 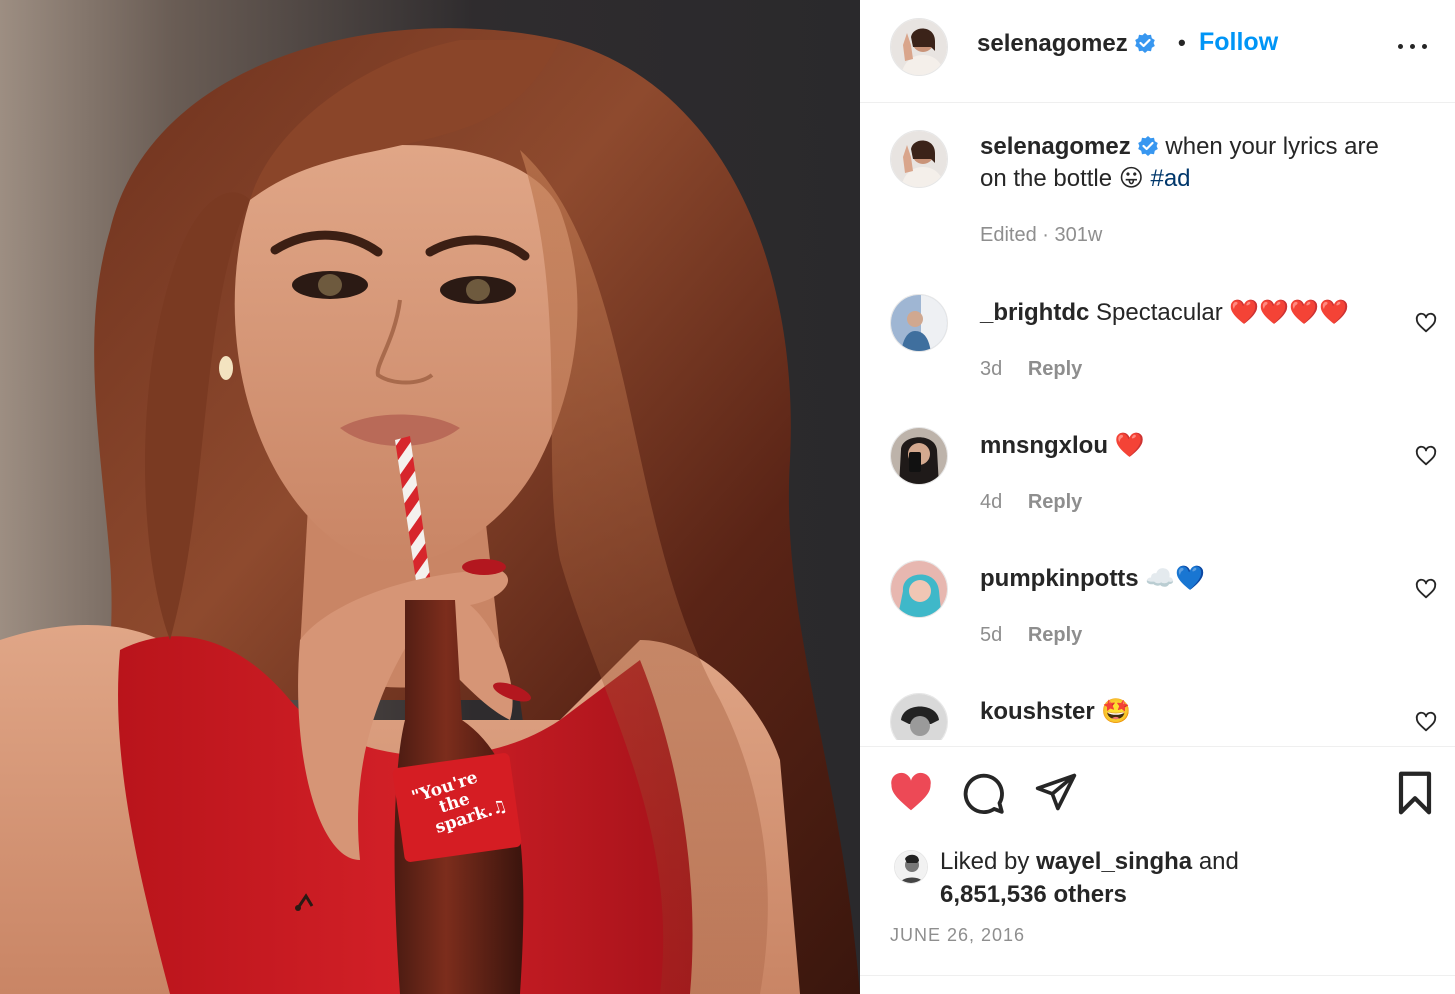 I want to click on likes-prefix: Liked by, so click(x=985, y=861).